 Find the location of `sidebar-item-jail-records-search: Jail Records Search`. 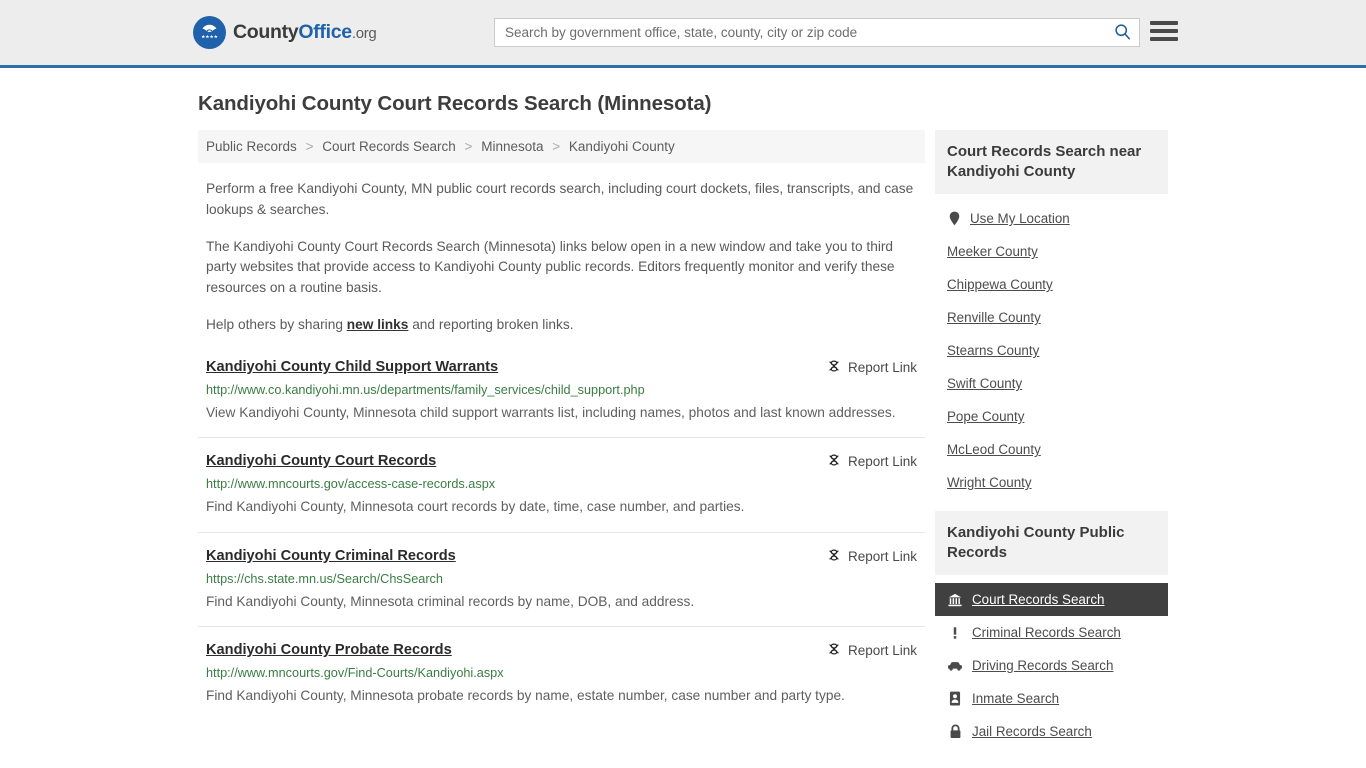

sidebar-item-jail-records-search: Jail Records Search is located at coordinates (1051, 731).